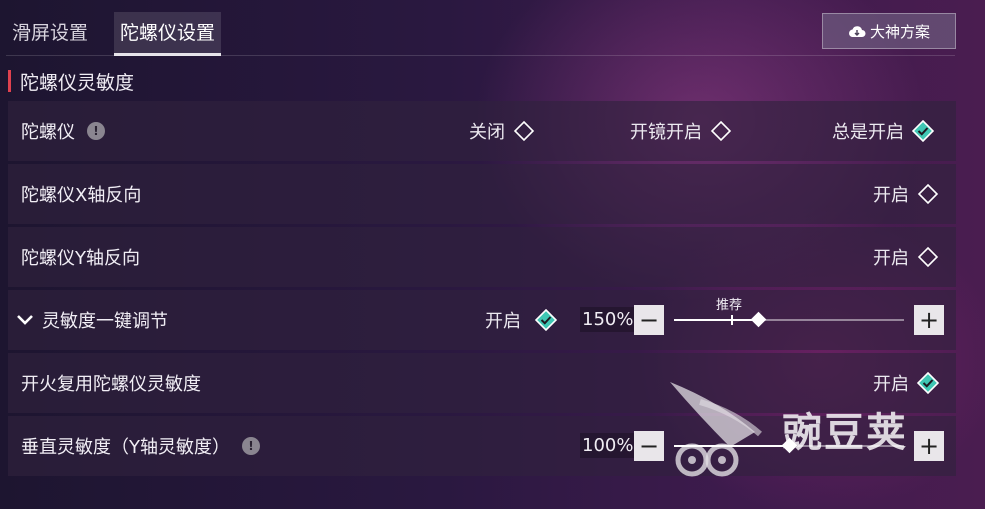  What do you see at coordinates (899, 31) in the screenshot?
I see `expert-preset-label: 大神方案` at bounding box center [899, 31].